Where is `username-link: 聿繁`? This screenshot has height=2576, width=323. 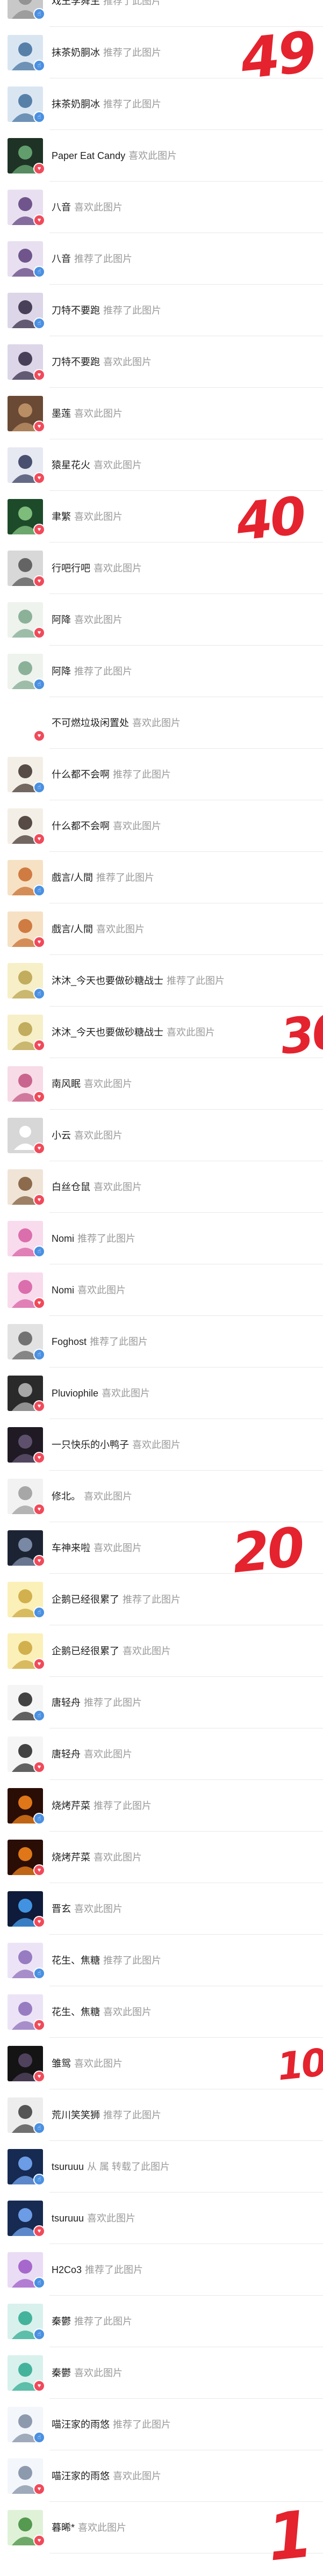 username-link: 聿繁 is located at coordinates (61, 516).